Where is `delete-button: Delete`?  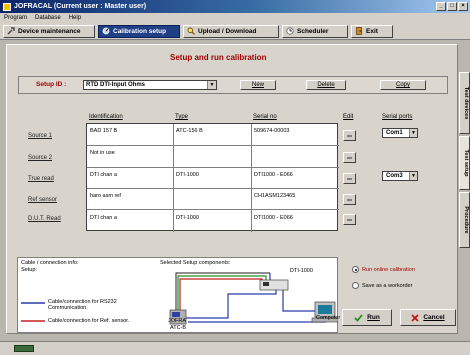 delete-button: Delete is located at coordinates (326, 85).